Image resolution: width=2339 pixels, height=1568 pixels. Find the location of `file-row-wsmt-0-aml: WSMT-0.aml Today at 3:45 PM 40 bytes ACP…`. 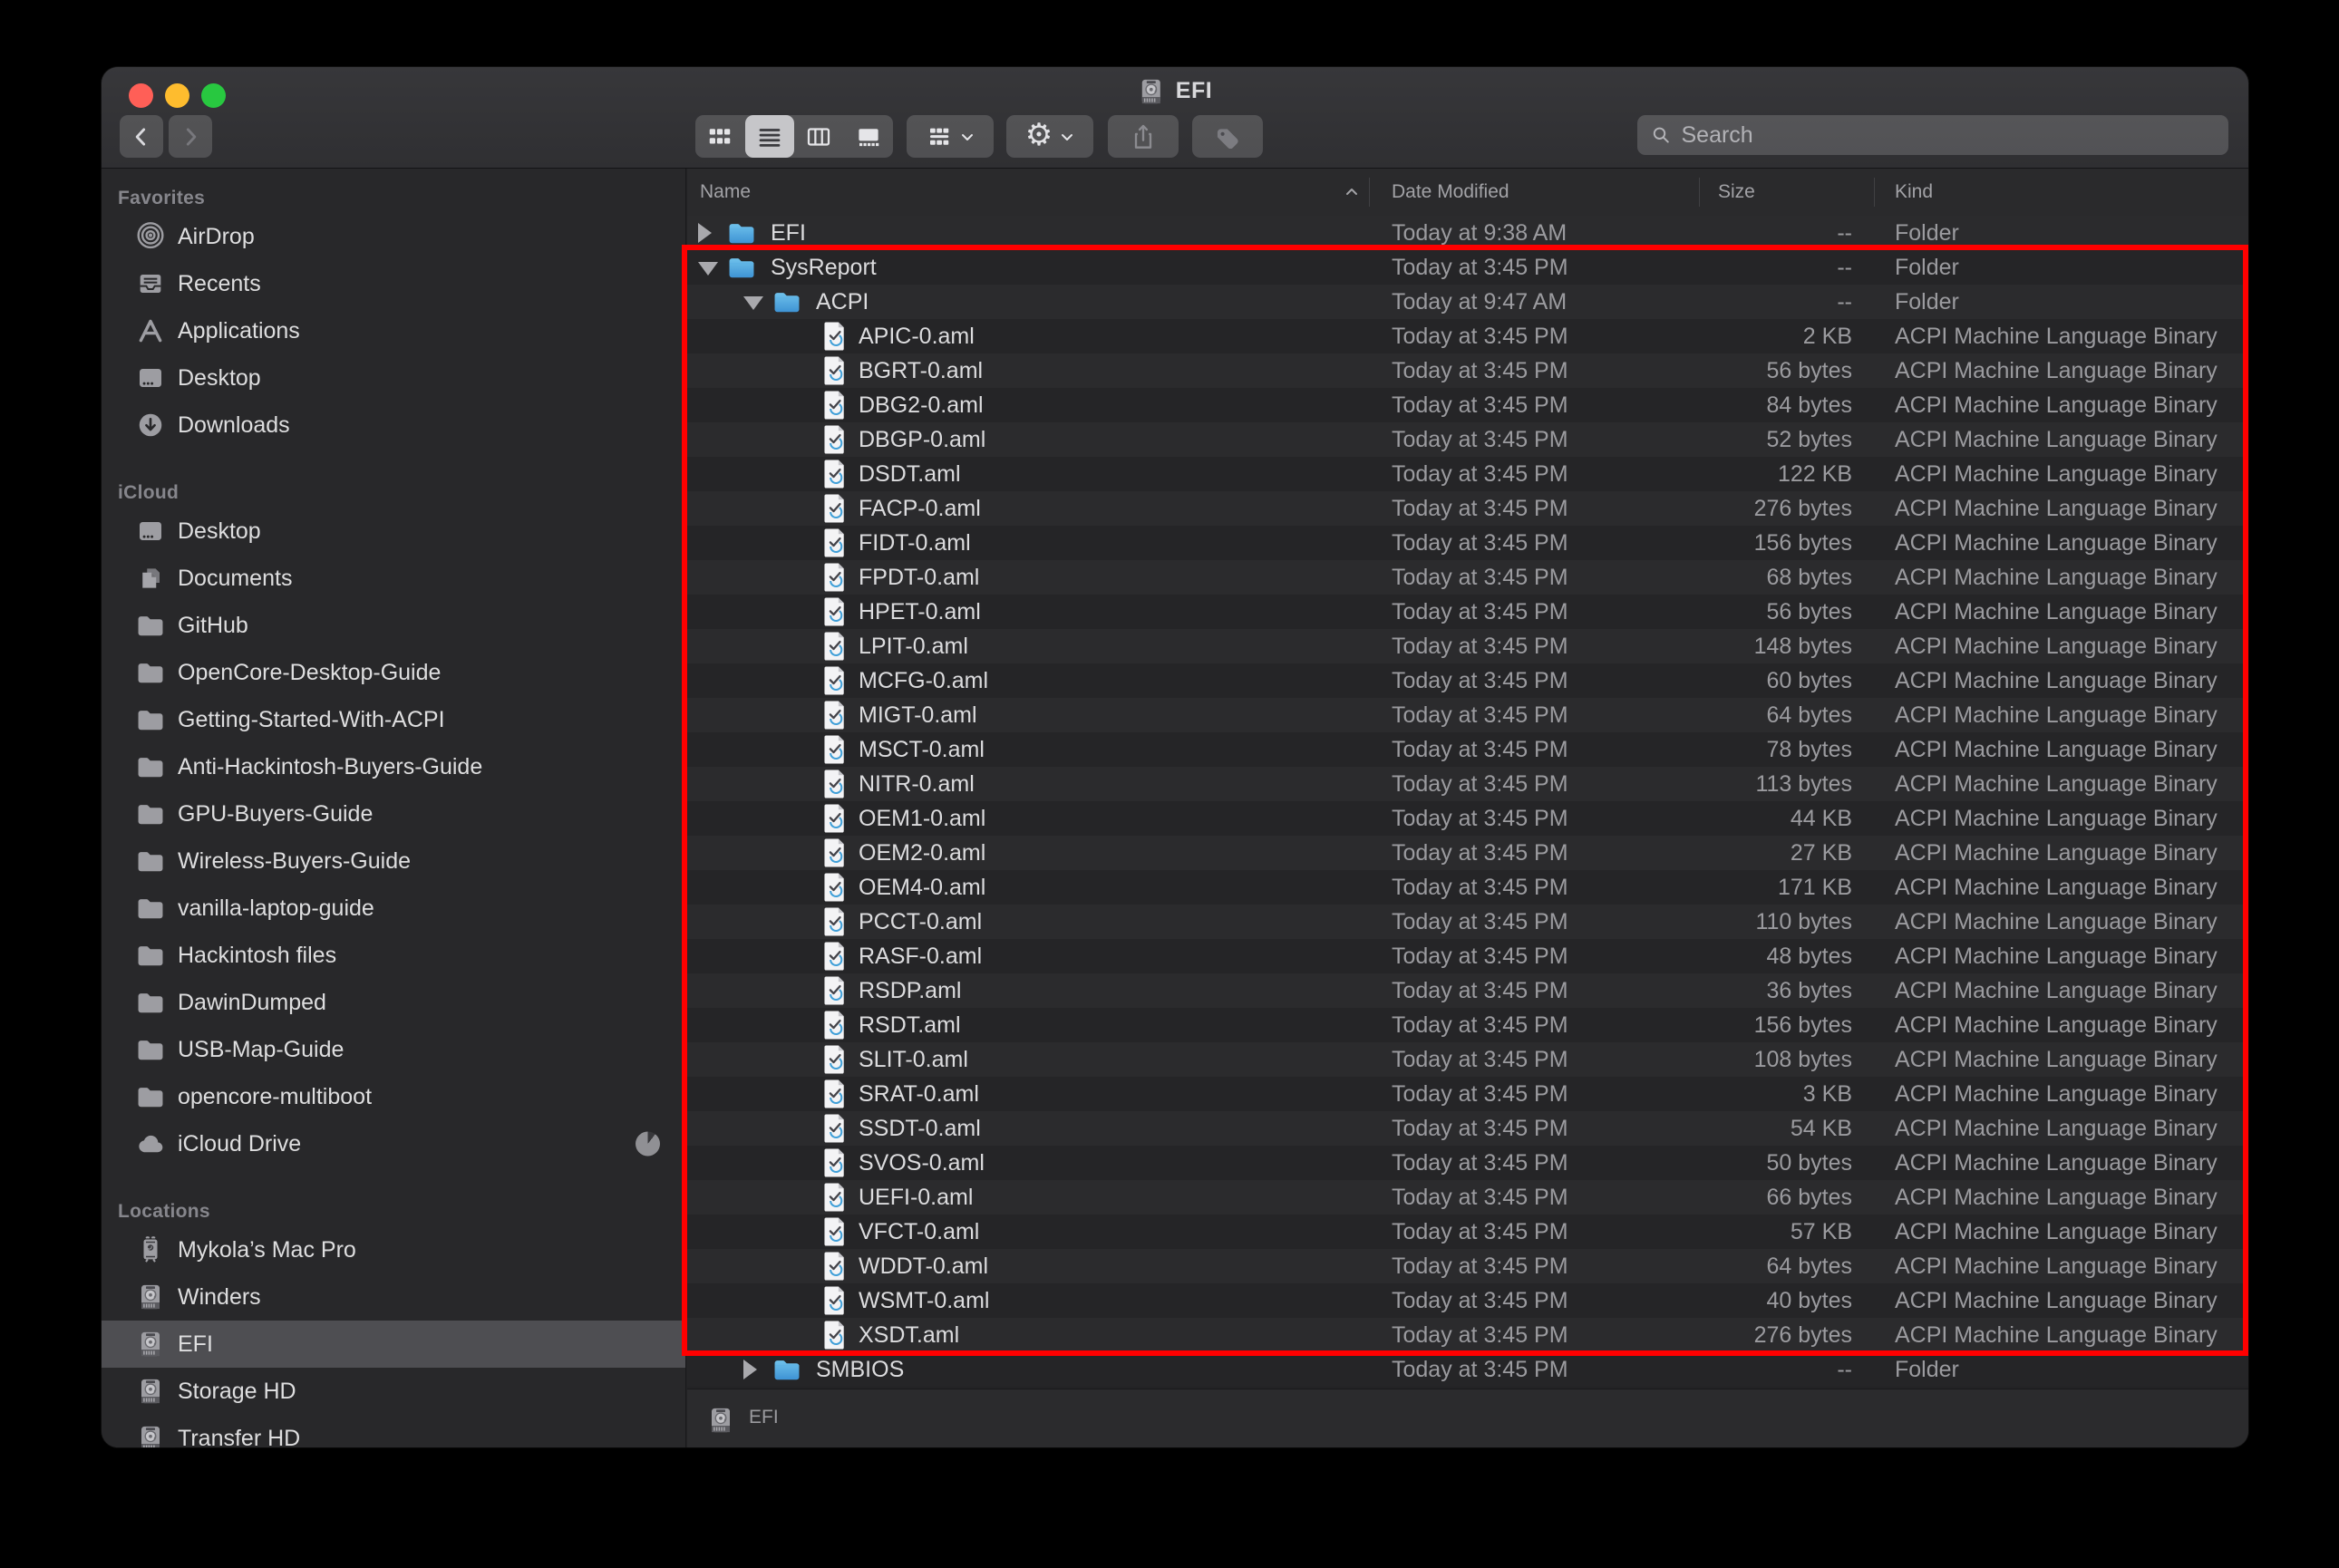

file-row-wsmt-0-aml: WSMT-0.aml Today at 3:45 PM 40 bytes ACP… is located at coordinates (1467, 1300).